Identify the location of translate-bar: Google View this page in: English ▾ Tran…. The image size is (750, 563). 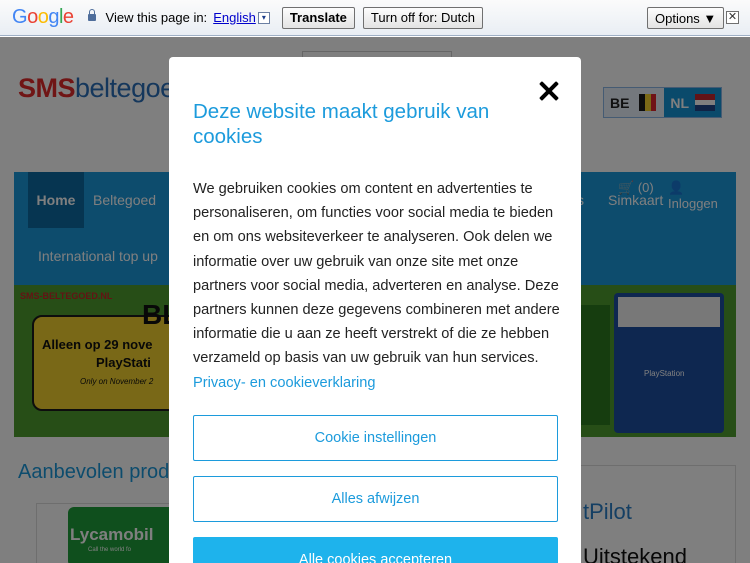
(375, 18).